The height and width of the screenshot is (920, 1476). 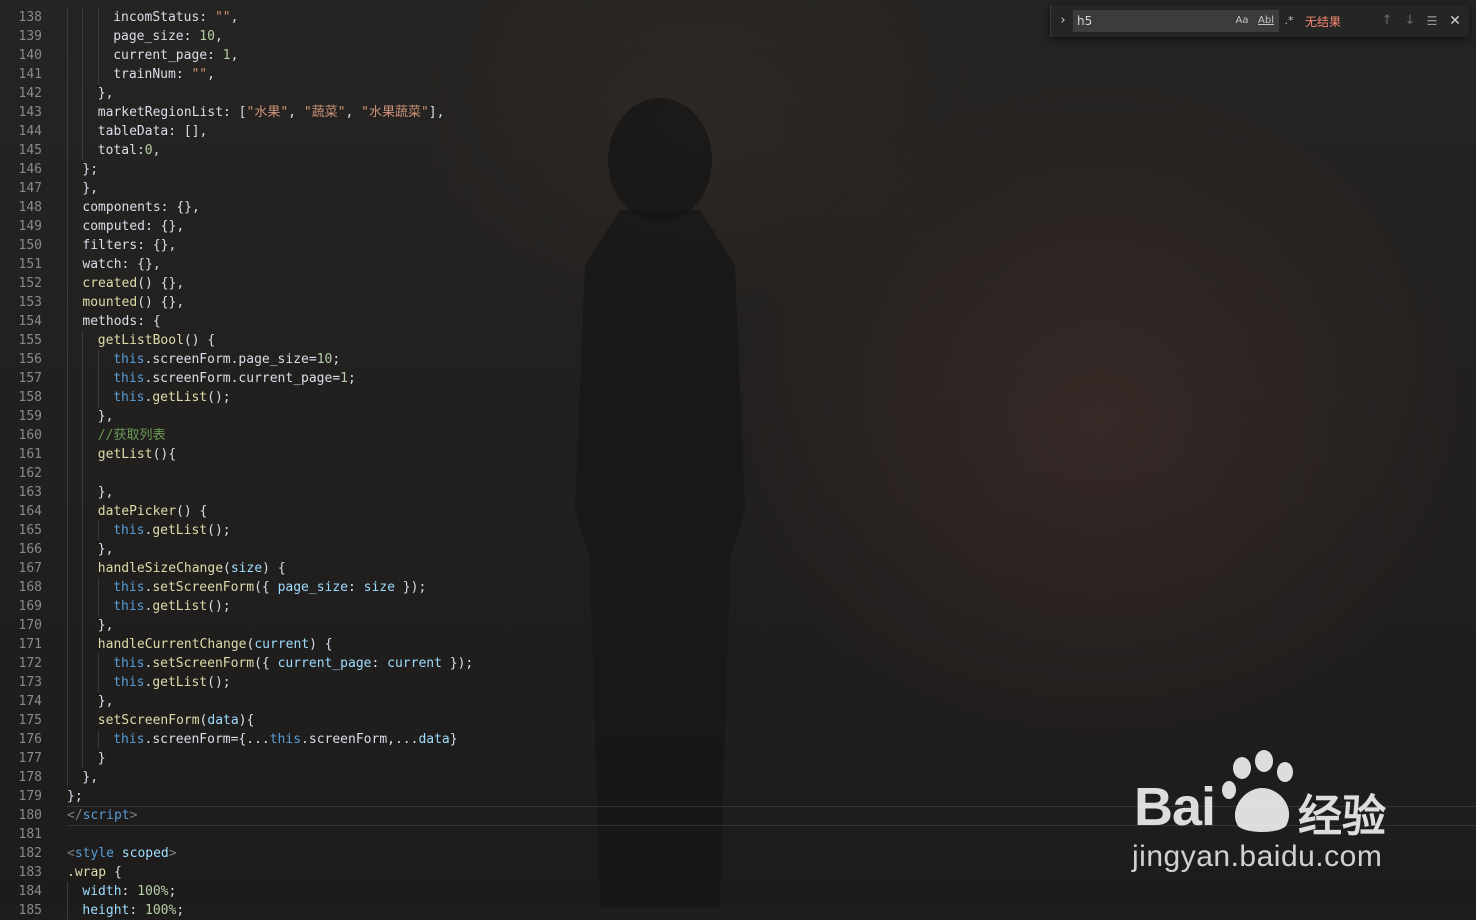 What do you see at coordinates (1387, 21) in the screenshot?
I see `previous-match-icon: ↑` at bounding box center [1387, 21].